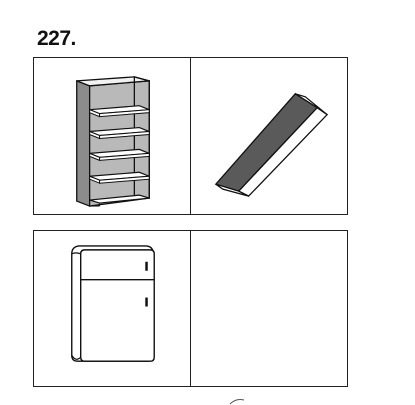 Image resolution: width=415 pixels, height=405 pixels. What do you see at coordinates (113, 141) in the screenshot?
I see `bookshelf-icon` at bounding box center [113, 141].